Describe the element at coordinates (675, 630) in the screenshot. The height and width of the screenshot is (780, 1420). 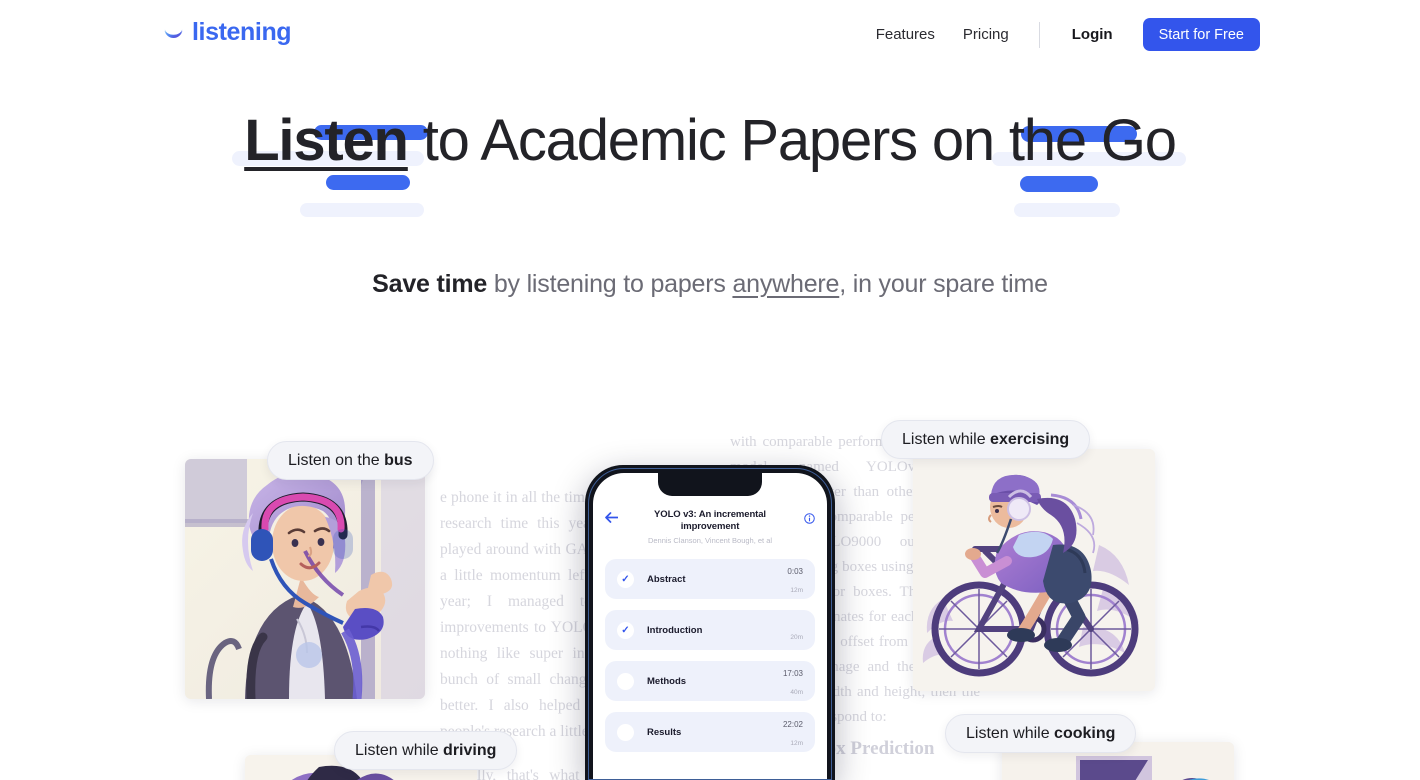
I see `section-label: Introduction` at that location.